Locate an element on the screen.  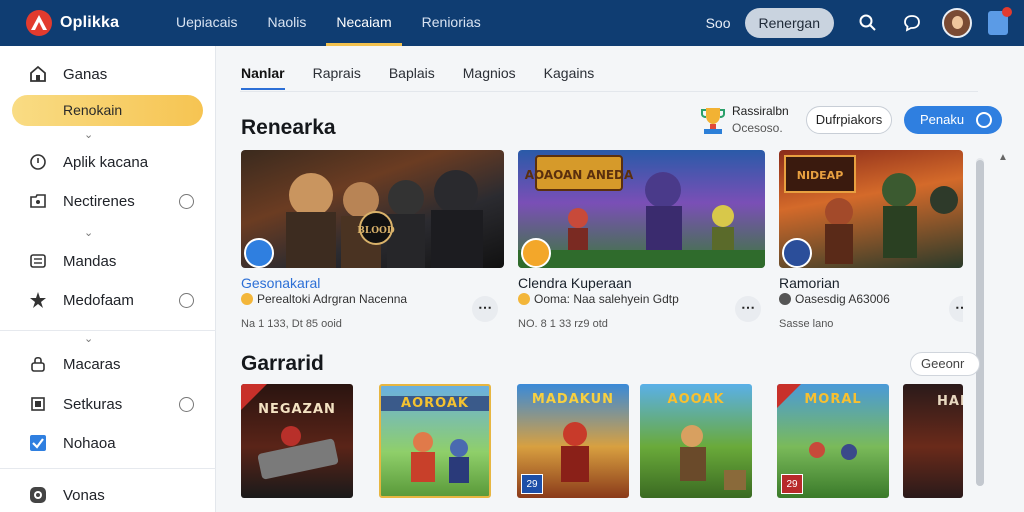
see-all-button: Geeonr is located at coordinates (945, 364).